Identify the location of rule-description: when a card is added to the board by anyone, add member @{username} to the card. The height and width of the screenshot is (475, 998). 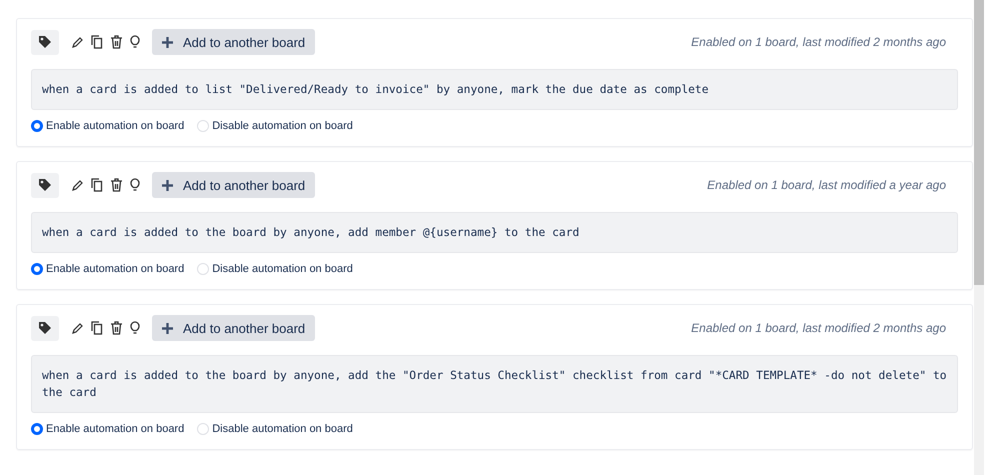
(494, 232).